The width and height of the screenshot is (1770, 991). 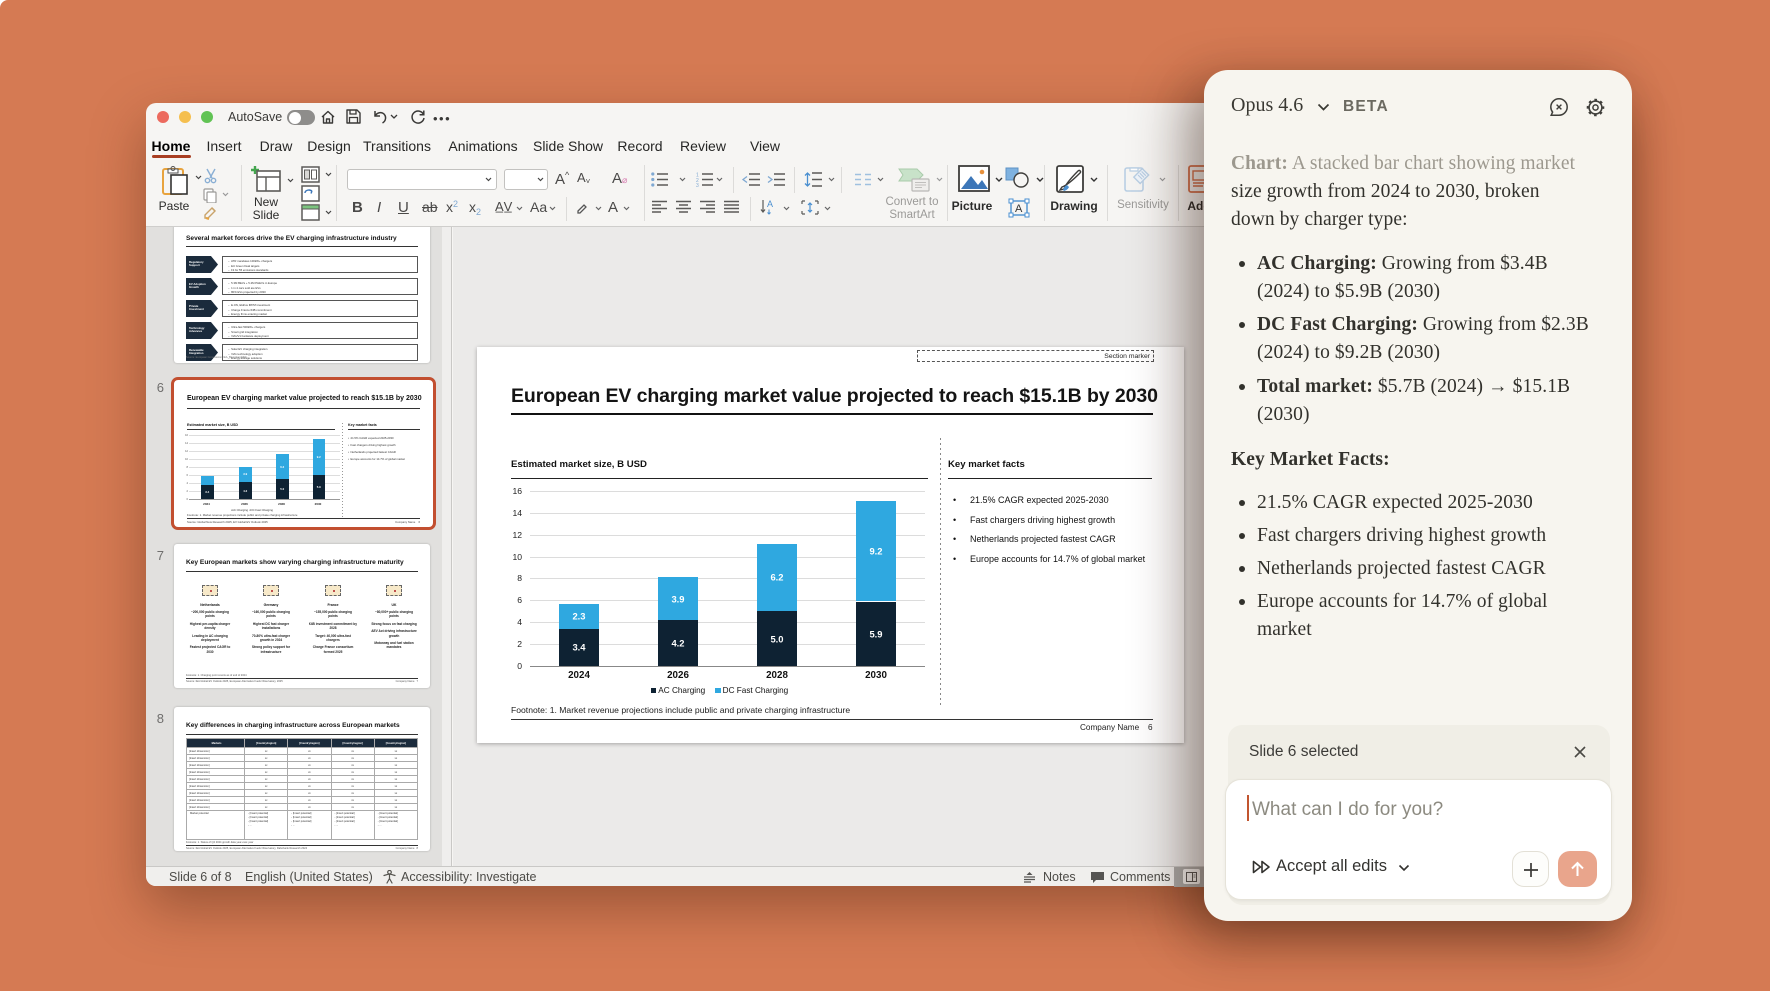 I want to click on svg-text: 3, so click(x=697, y=185).